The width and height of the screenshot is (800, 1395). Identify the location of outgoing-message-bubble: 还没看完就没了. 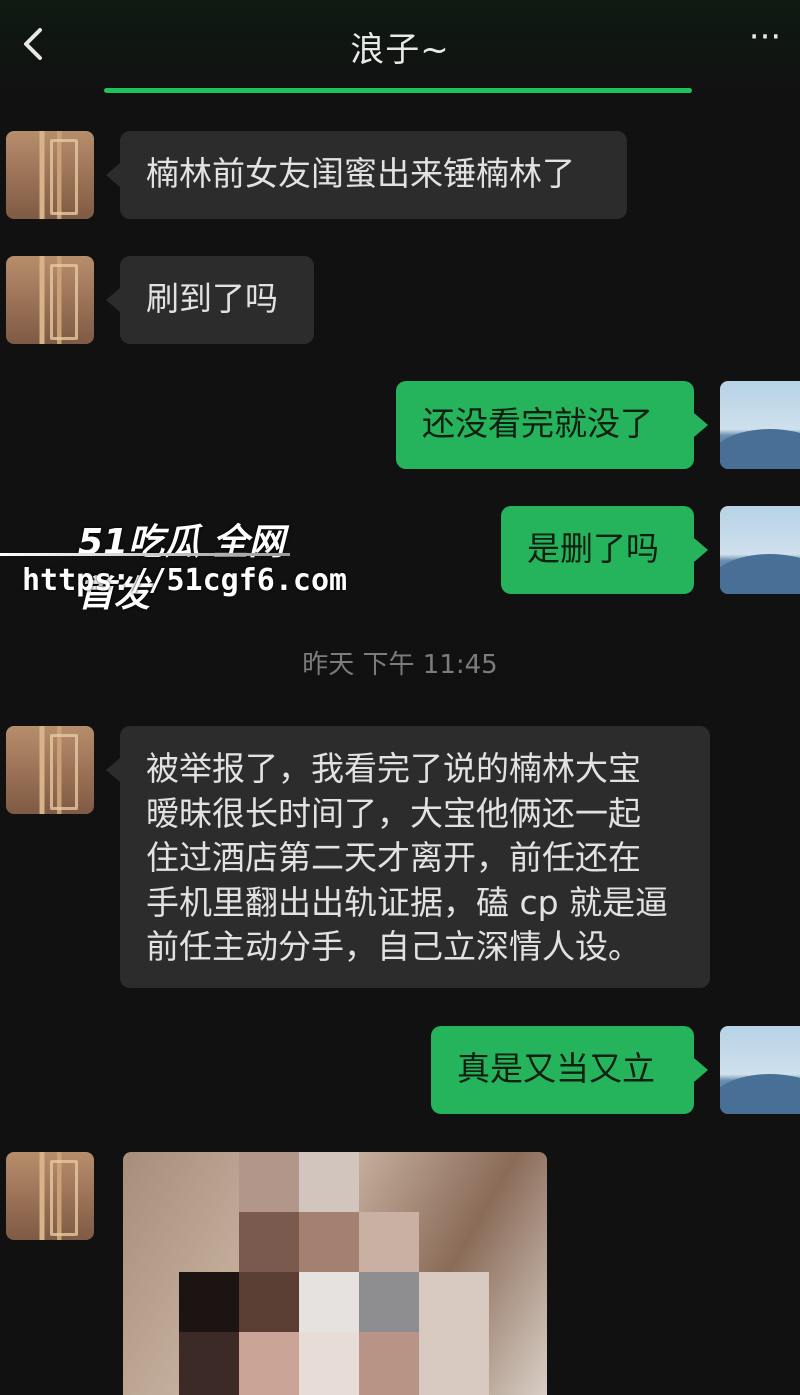
(552, 425).